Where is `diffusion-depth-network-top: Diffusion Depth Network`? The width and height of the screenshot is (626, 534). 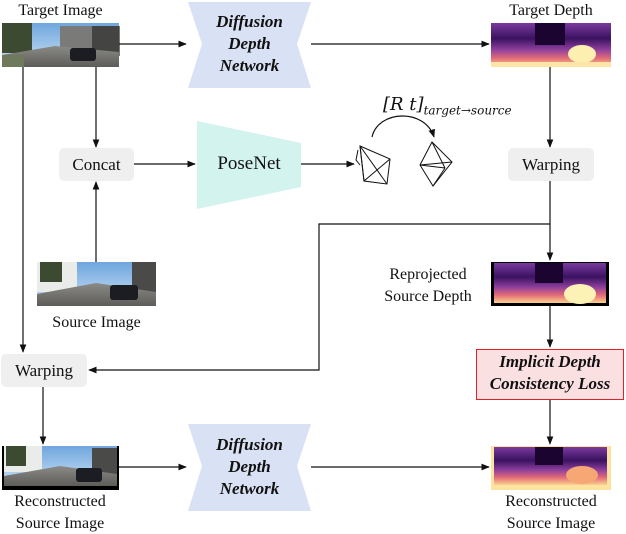 diffusion-depth-network-top: Diffusion Depth Network is located at coordinates (249, 44).